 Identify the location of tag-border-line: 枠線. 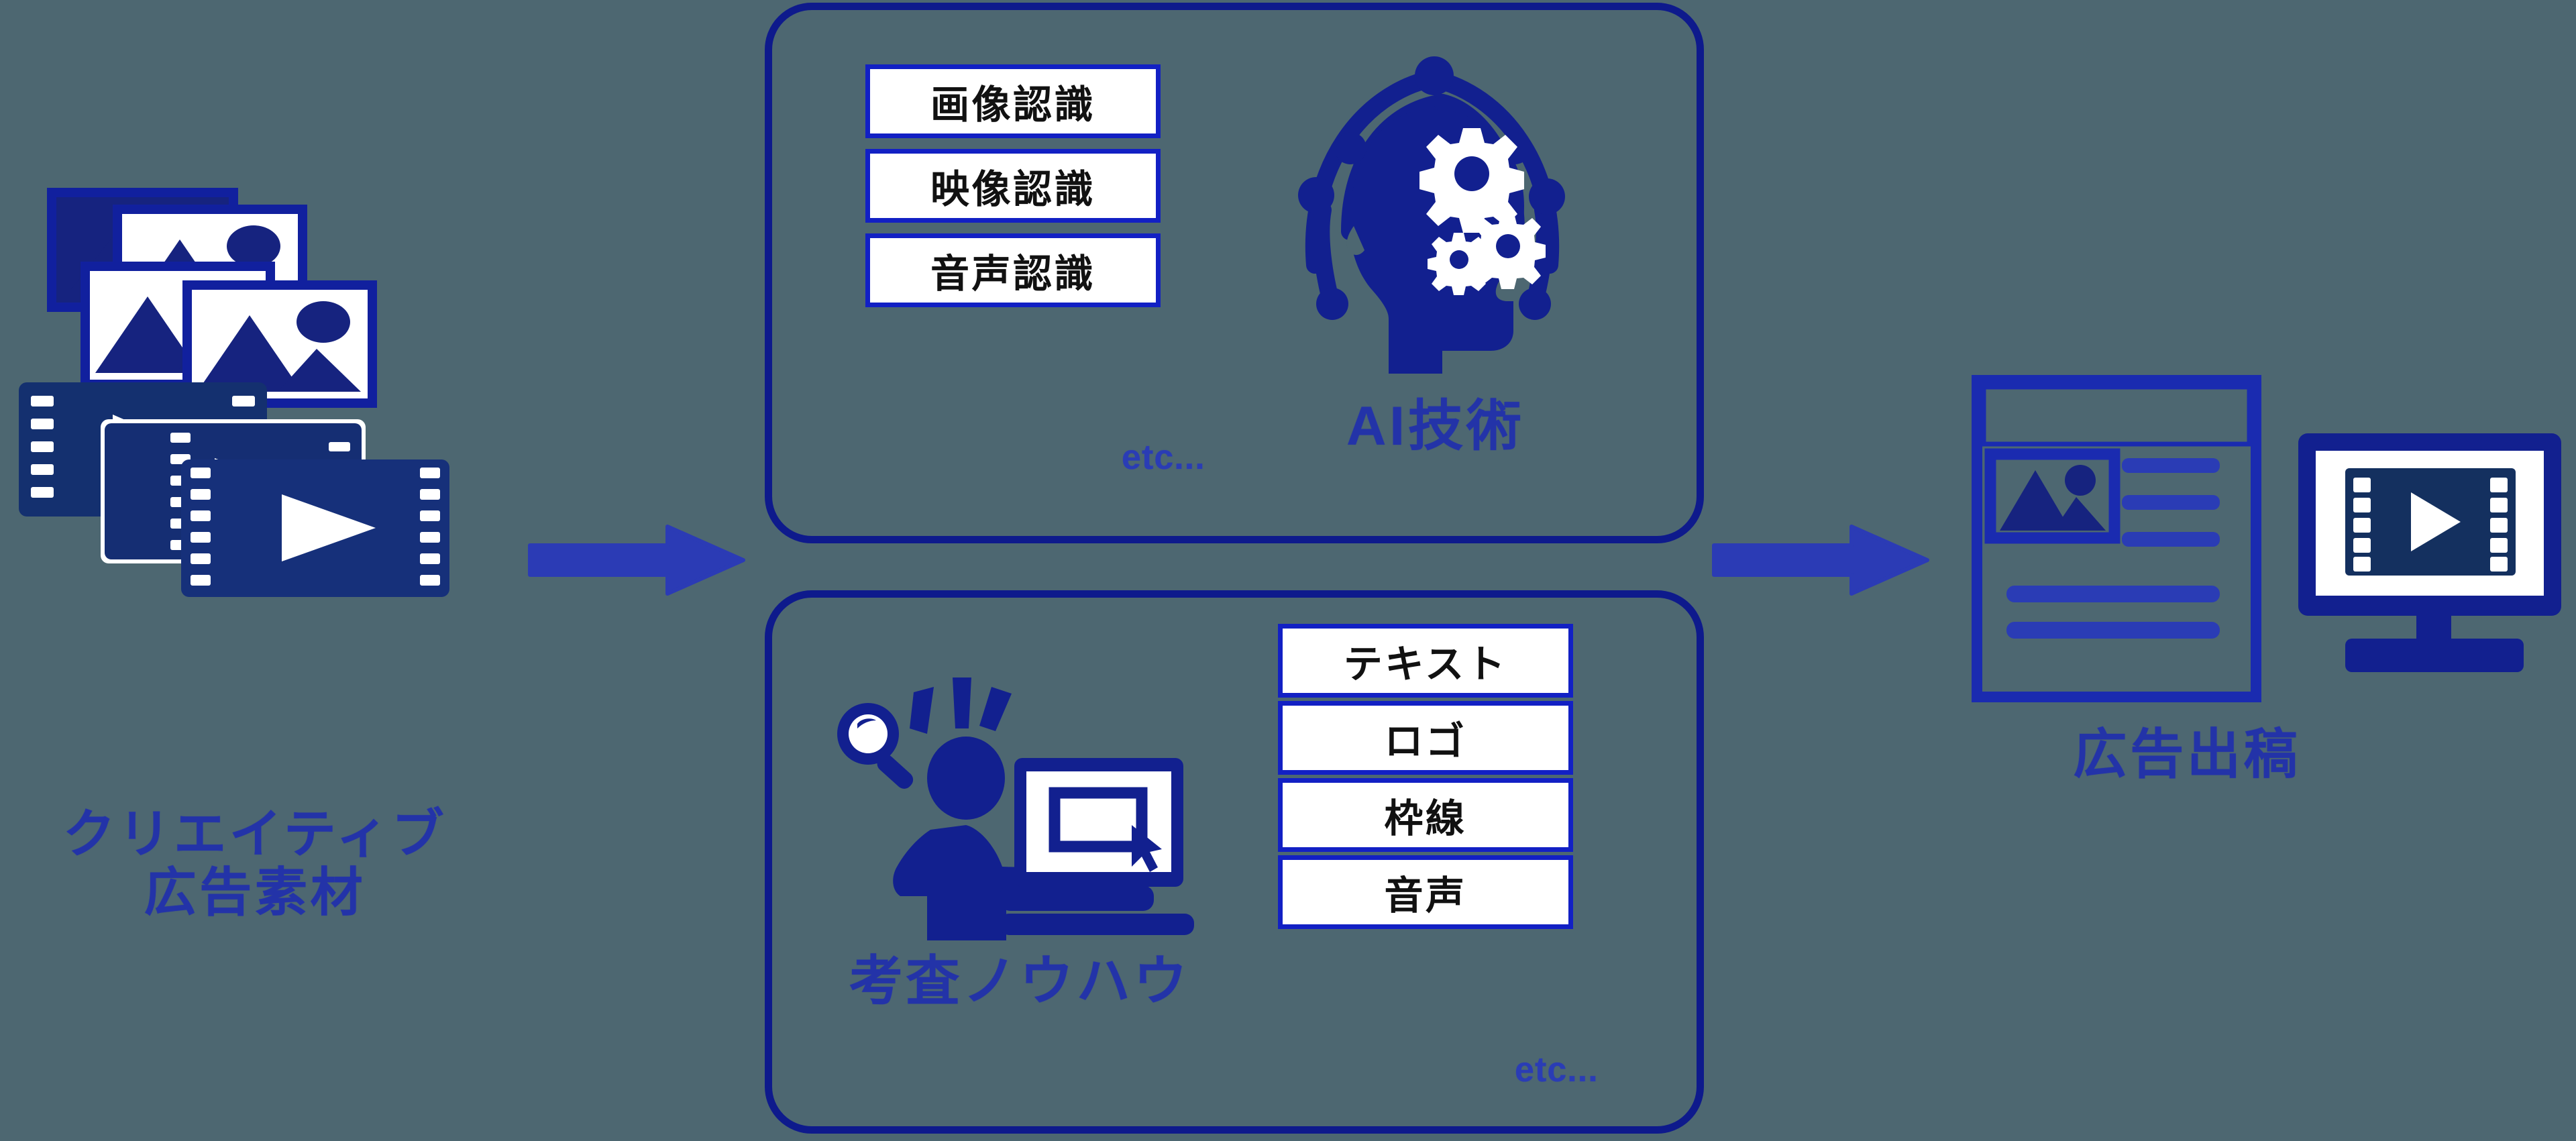
(1425, 815).